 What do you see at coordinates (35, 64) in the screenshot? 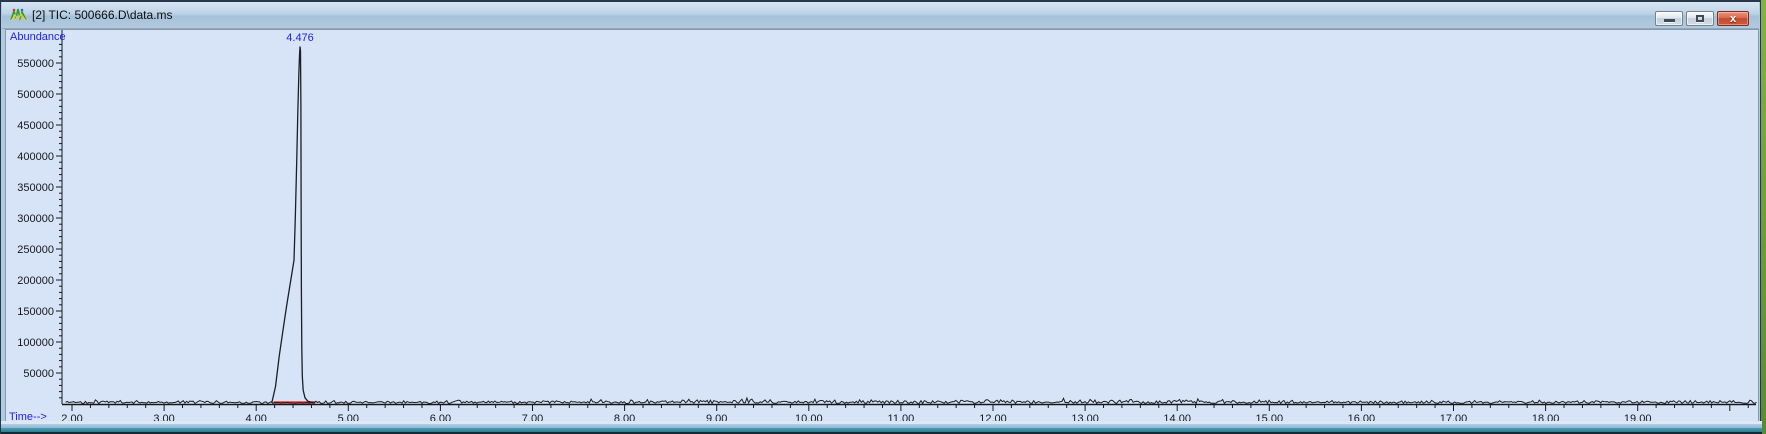
I see `svg-text: 550000` at bounding box center [35, 64].